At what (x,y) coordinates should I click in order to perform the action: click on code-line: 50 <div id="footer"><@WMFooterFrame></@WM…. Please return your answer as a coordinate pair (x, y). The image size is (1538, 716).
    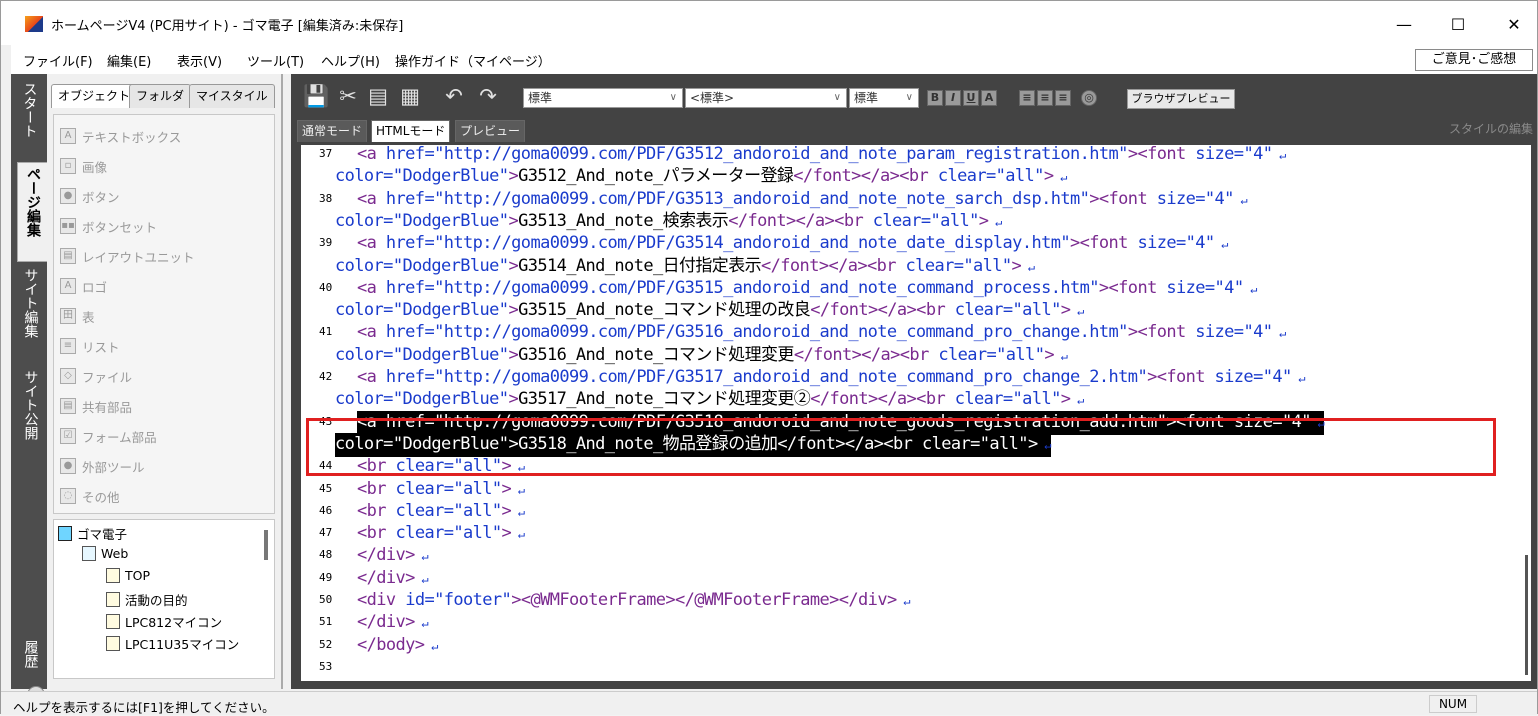
    Looking at the image, I should click on (912, 600).